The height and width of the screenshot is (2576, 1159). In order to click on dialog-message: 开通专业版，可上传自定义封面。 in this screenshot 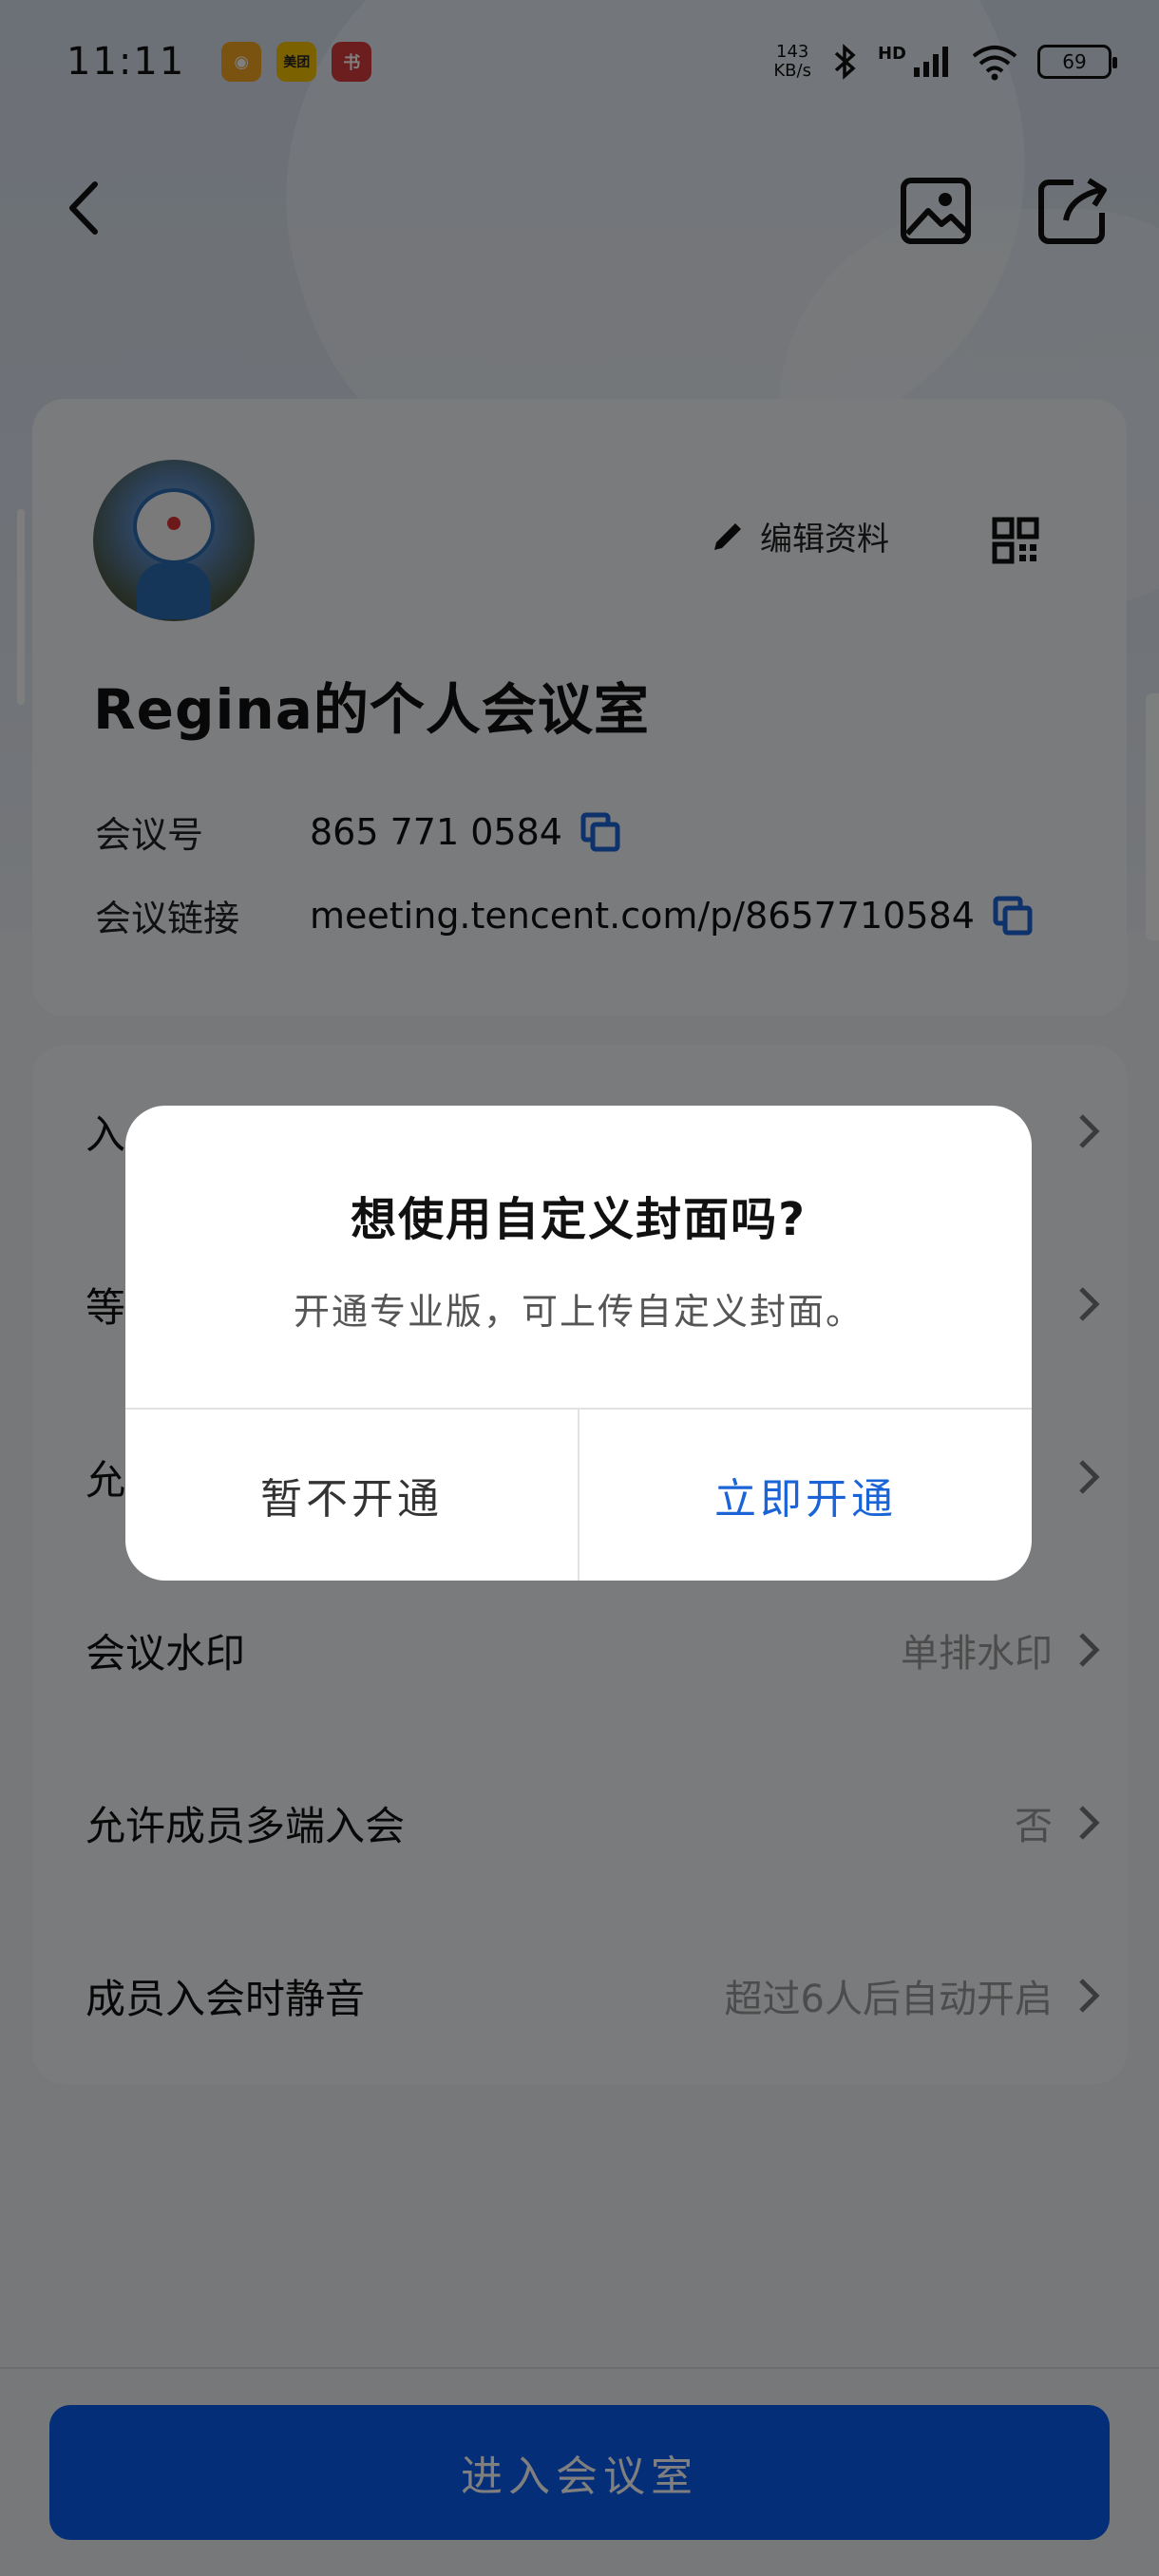, I will do `click(578, 1312)`.